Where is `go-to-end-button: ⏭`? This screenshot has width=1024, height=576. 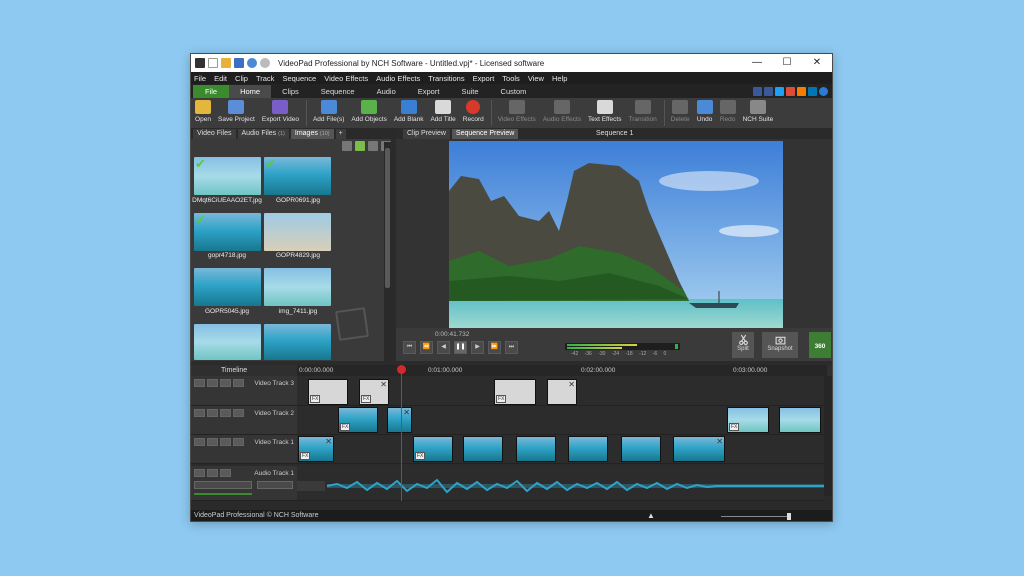 go-to-end-button: ⏭ is located at coordinates (511, 347).